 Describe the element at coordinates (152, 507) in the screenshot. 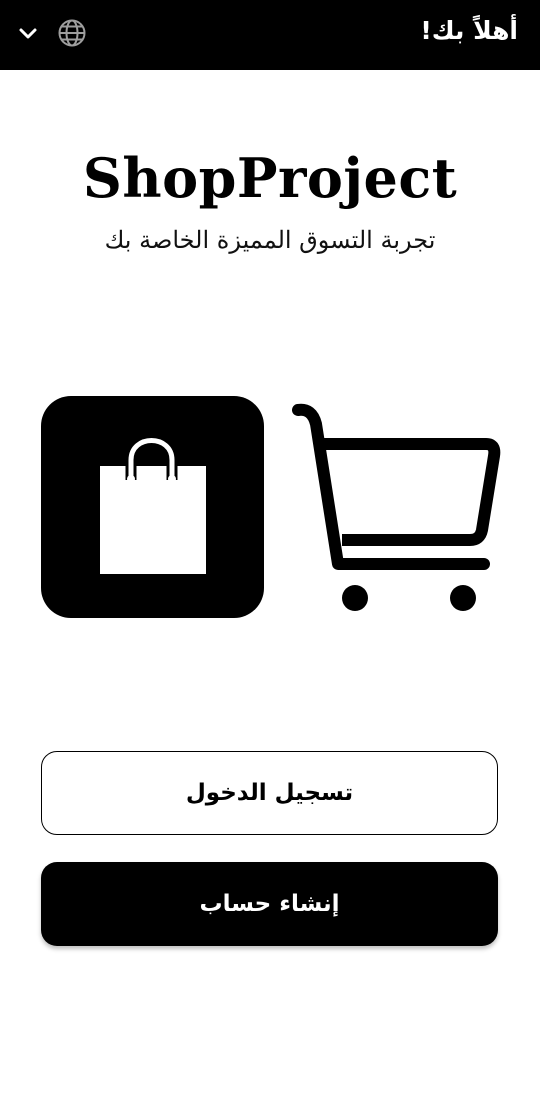

I see `shopping-bag-icon` at that location.